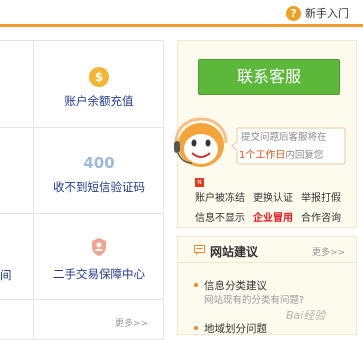 The image size is (363, 340). I want to click on suggestion-panel: 网站建议 更多>> 信息分类建议 网站现有的分类有问题? 地域划分问题, so click(267, 285).